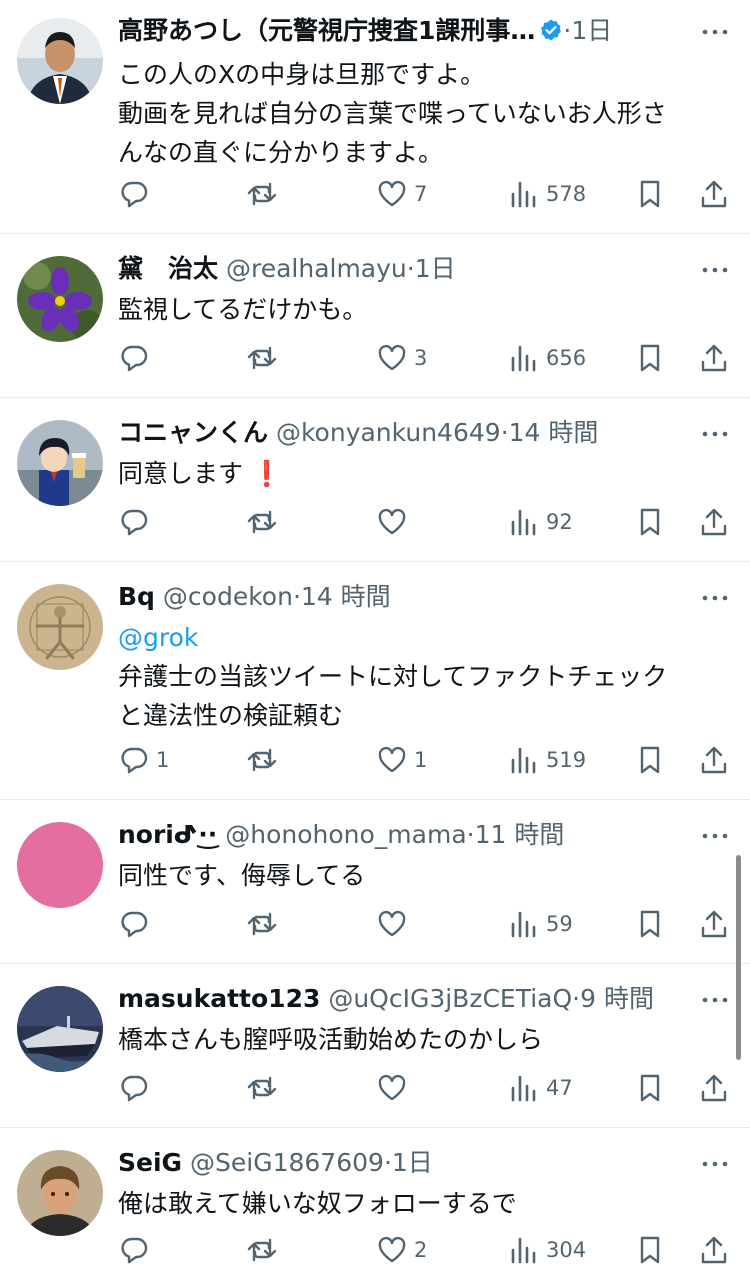 The width and height of the screenshot is (750, 1280). I want to click on tweet-text-line: 同性です、侮辱してる, so click(242, 875).